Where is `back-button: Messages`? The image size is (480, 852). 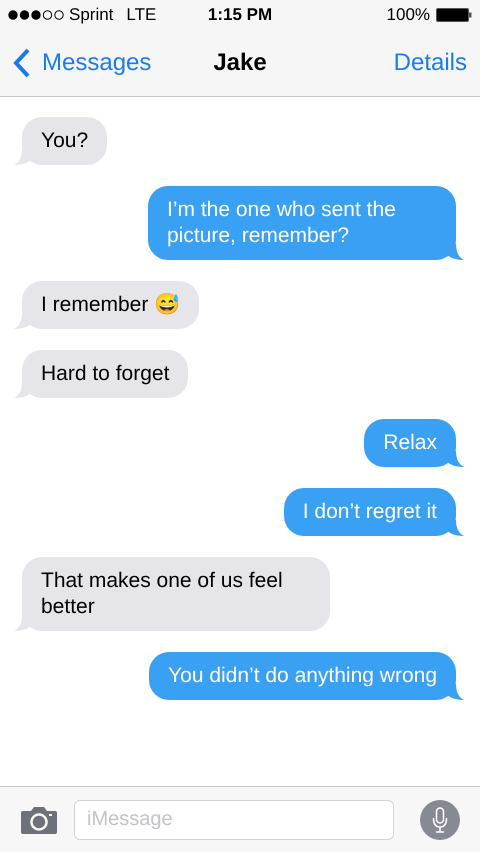
back-button: Messages is located at coordinates (82, 63).